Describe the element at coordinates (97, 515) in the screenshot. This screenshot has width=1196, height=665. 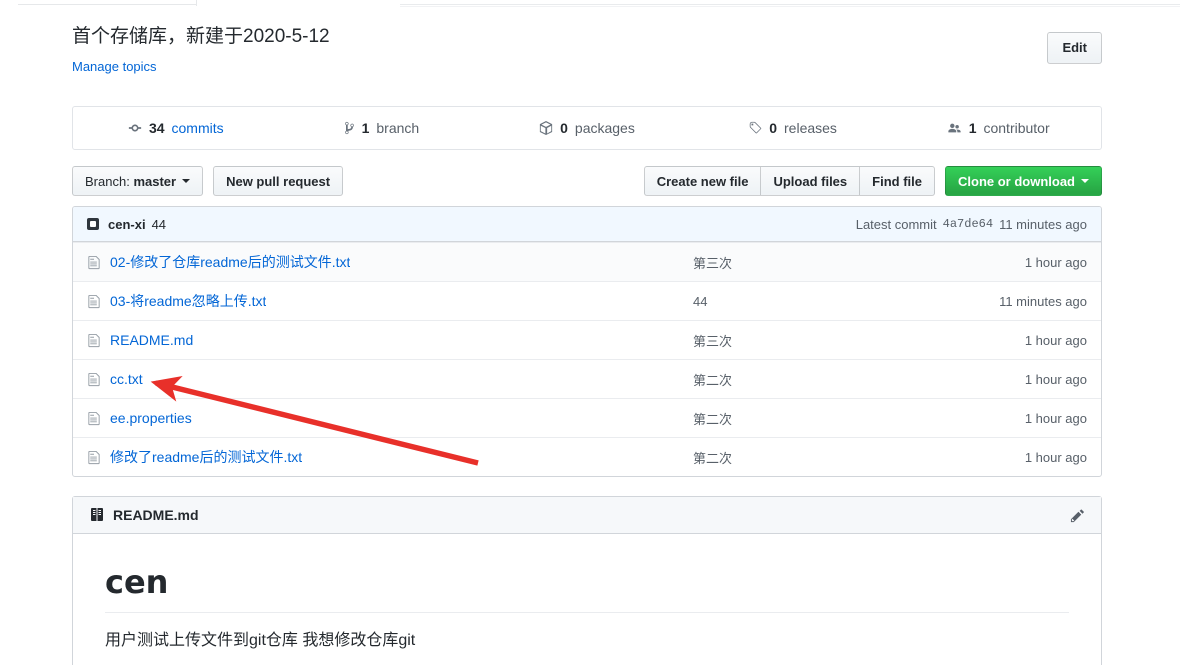
I see `book-icon` at that location.